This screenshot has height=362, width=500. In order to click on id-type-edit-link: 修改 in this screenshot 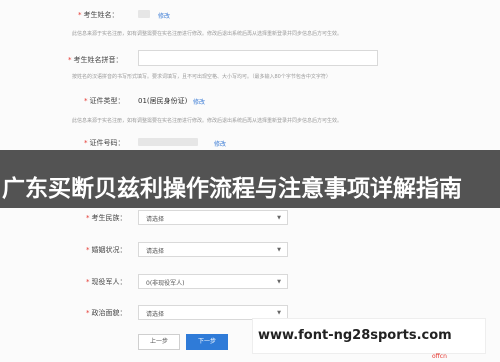, I will do `click(199, 101)`.